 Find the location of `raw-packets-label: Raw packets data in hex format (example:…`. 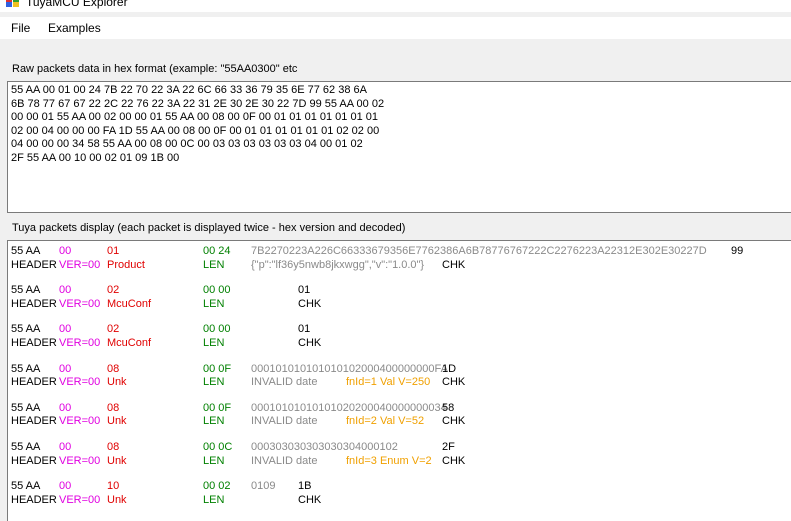

raw-packets-label: Raw packets data in hex format (example:… is located at coordinates (155, 69).